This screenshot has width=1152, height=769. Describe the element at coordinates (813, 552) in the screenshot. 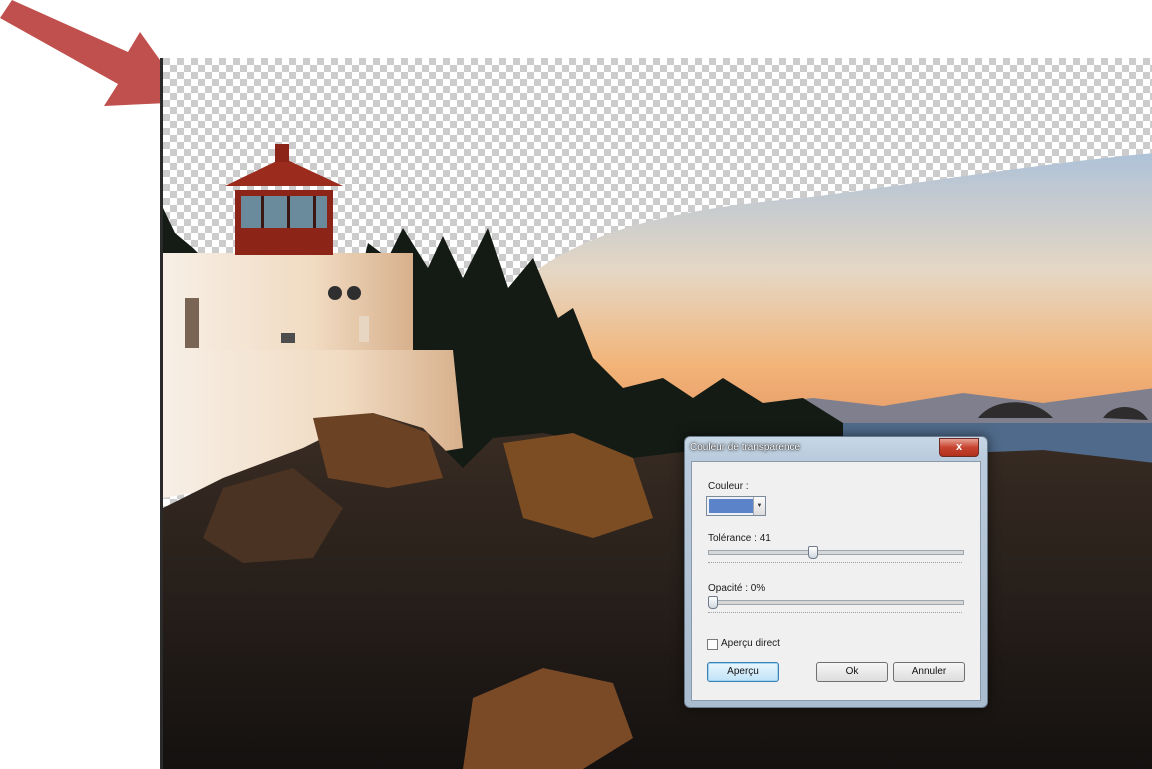

I see `tolerance-slider-thumb` at that location.